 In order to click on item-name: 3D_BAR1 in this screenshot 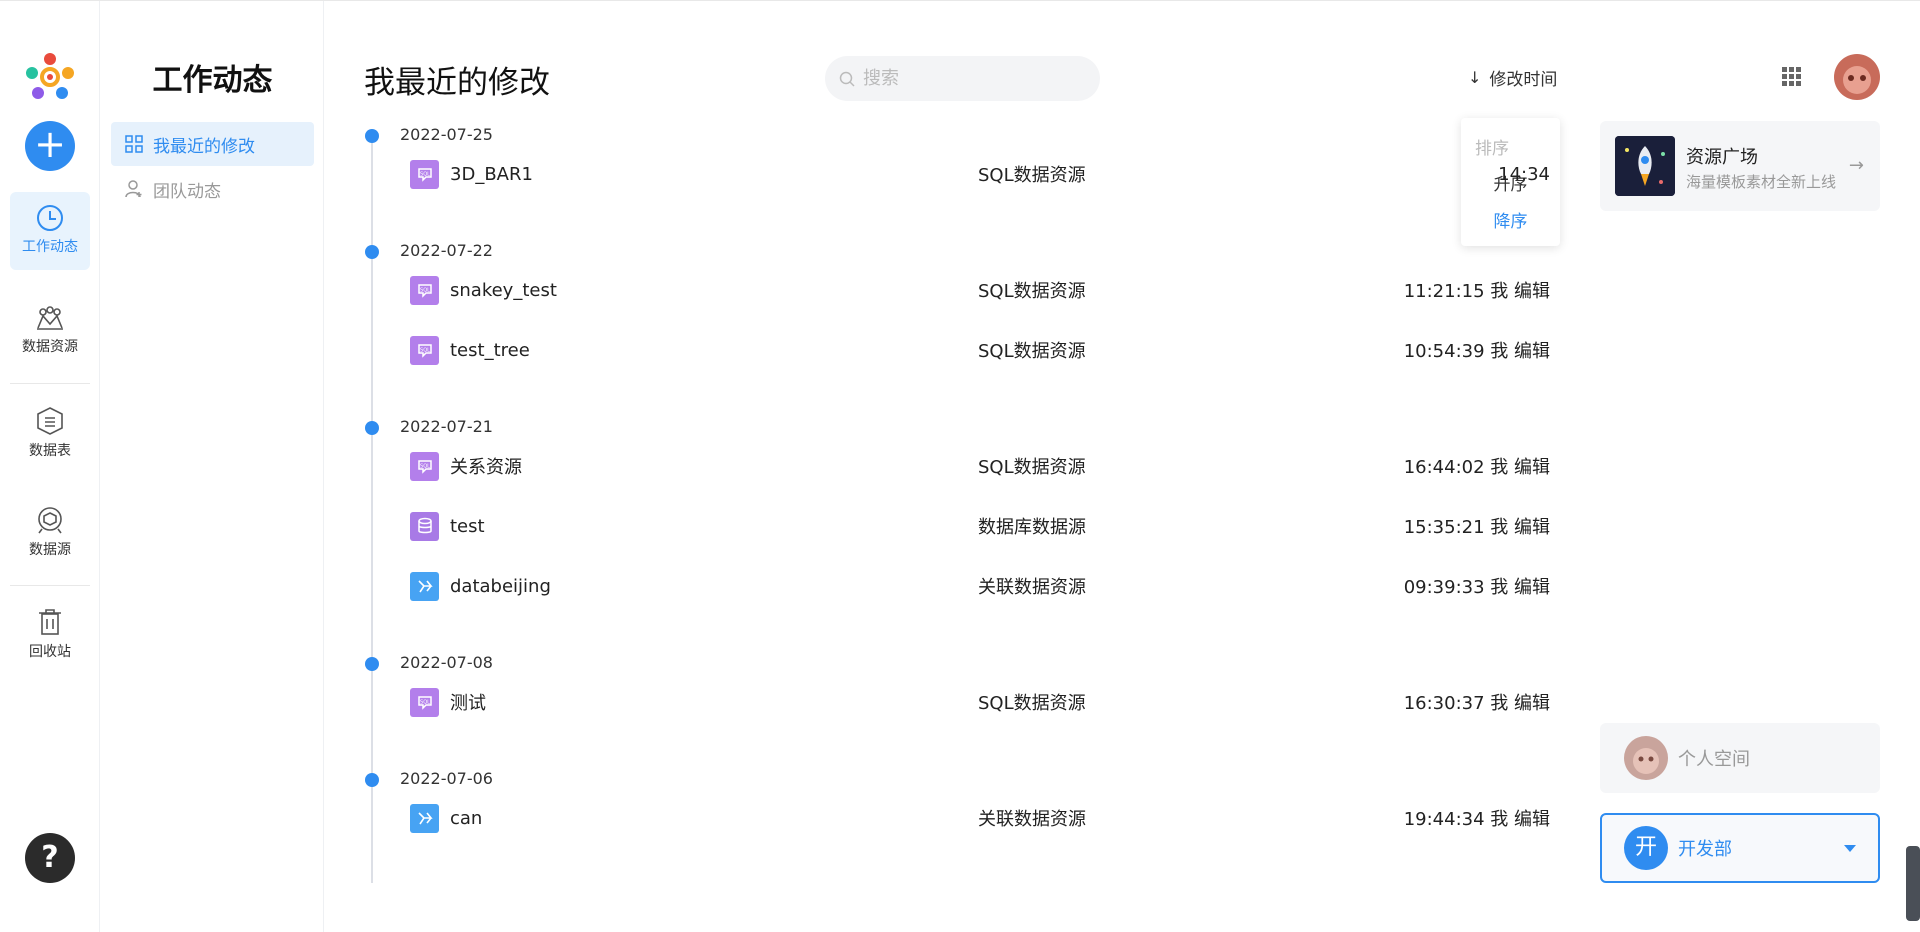, I will do `click(491, 174)`.